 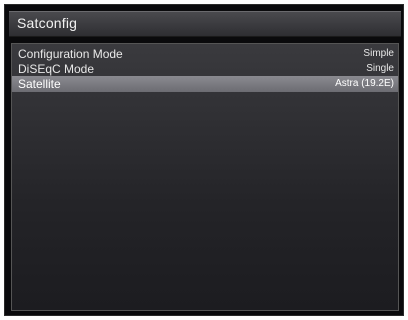 I want to click on title-bar: Satconfig, so click(x=205, y=24).